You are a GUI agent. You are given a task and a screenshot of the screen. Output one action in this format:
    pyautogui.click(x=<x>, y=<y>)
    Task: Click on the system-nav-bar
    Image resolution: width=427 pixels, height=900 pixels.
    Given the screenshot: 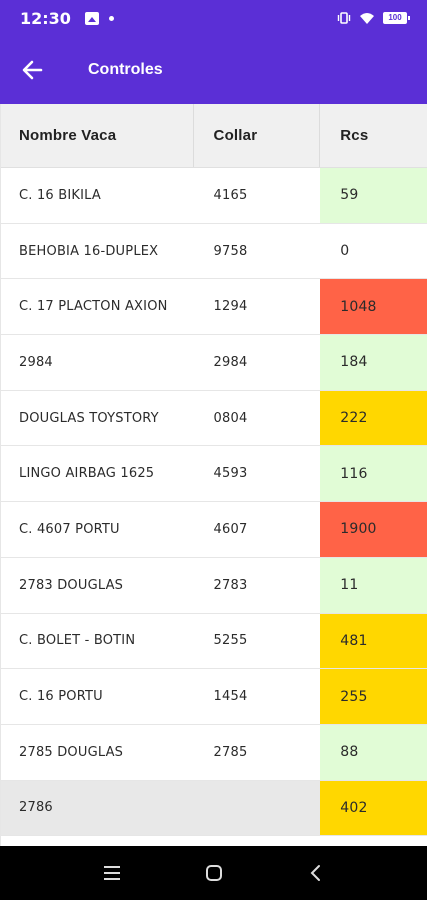 What is the action you would take?
    pyautogui.click(x=213, y=873)
    